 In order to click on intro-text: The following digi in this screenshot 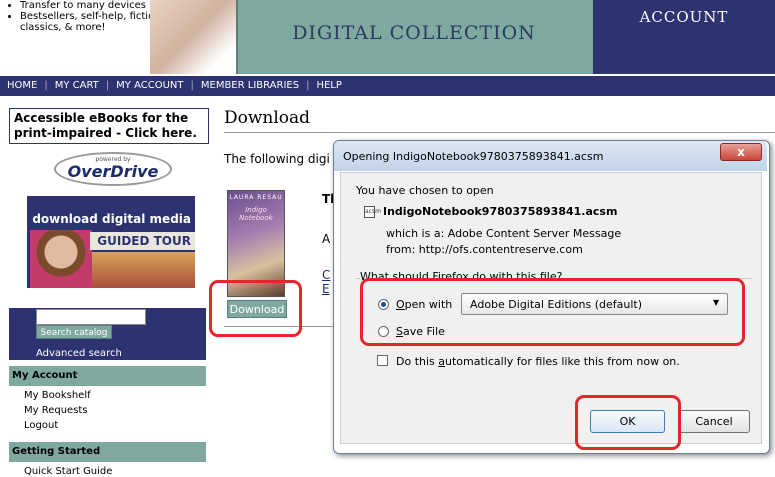, I will do `click(277, 159)`.